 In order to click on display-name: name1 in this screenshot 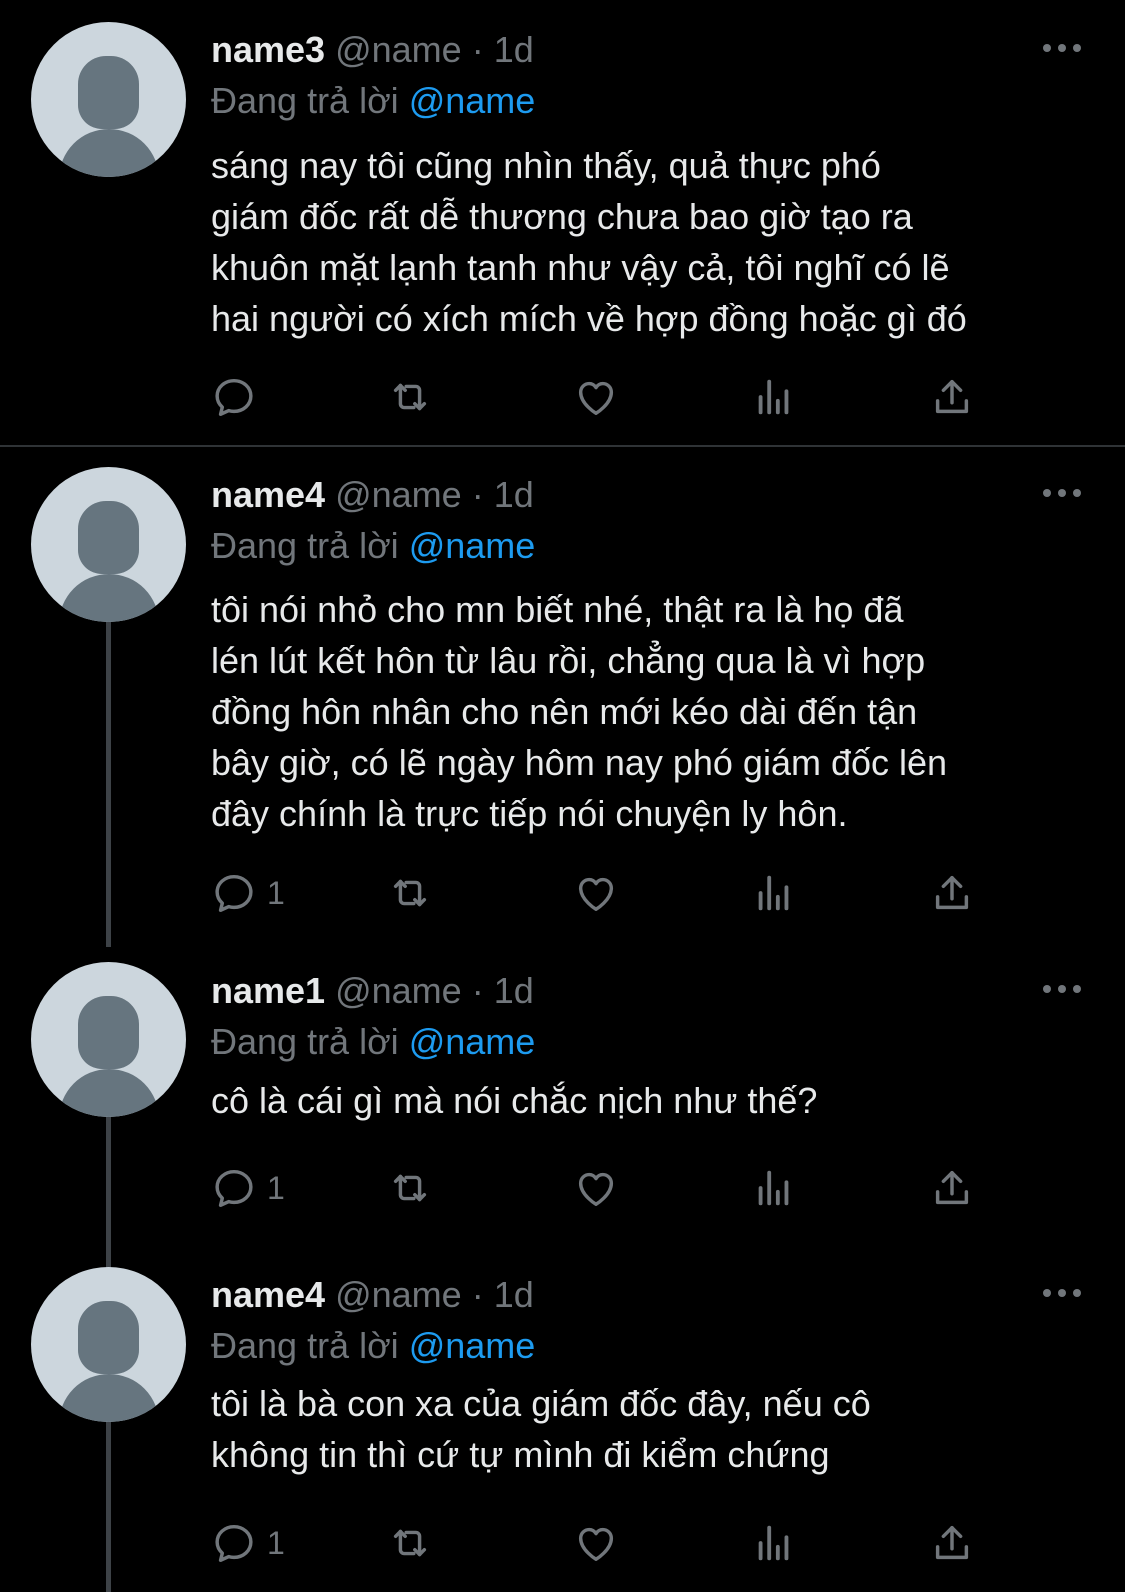, I will do `click(268, 990)`.